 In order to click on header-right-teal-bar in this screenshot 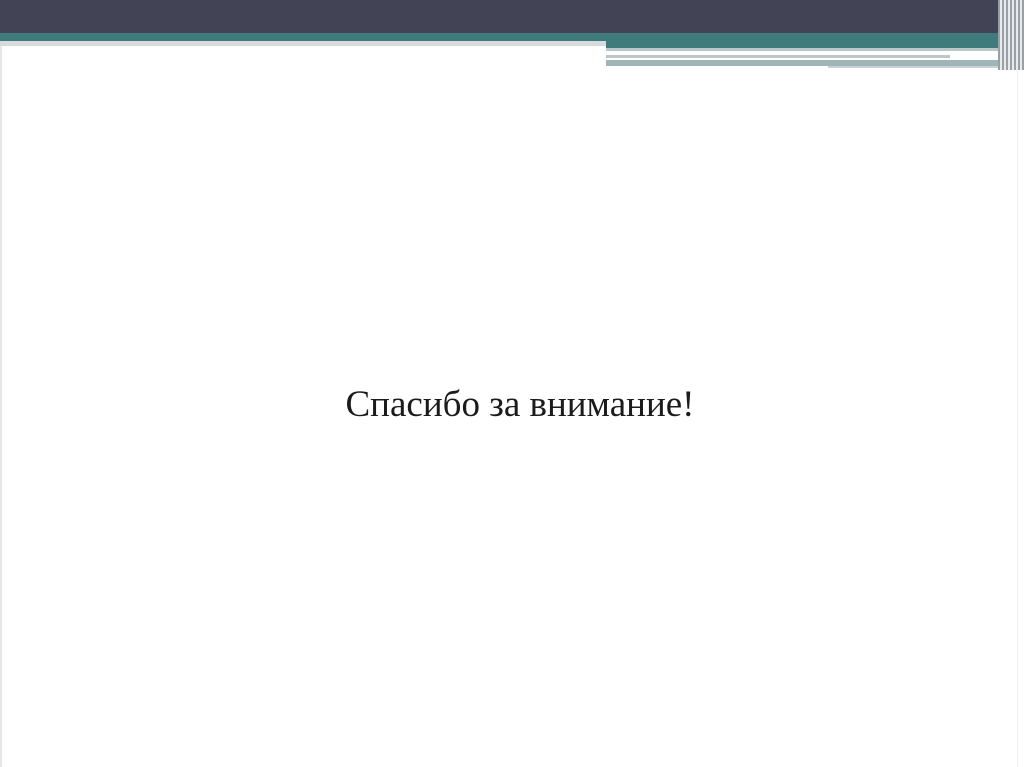, I will do `click(815, 44)`.